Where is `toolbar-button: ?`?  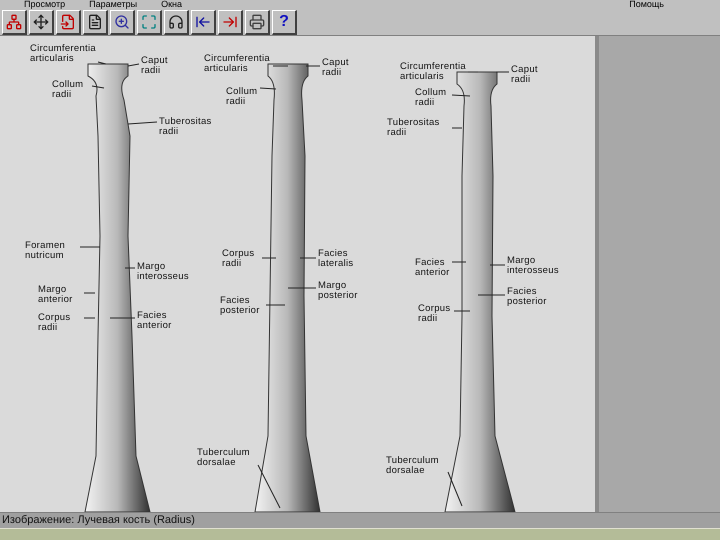
toolbar-button: ? is located at coordinates (284, 22).